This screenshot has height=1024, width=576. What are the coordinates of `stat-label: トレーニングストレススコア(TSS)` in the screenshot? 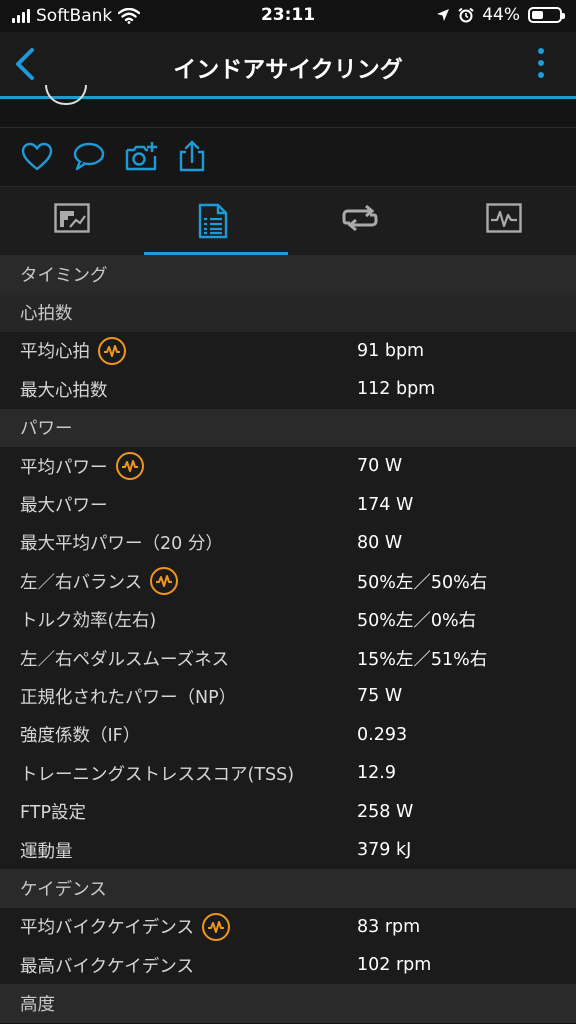 It's located at (157, 774).